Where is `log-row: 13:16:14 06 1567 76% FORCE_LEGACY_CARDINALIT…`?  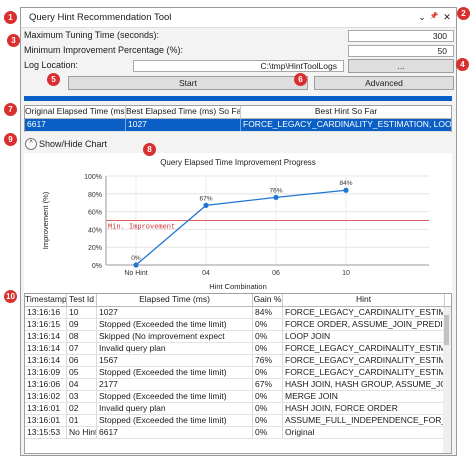 log-row: 13:16:14 06 1567 76% FORCE_LEGACY_CARDINALIT… is located at coordinates (238, 361).